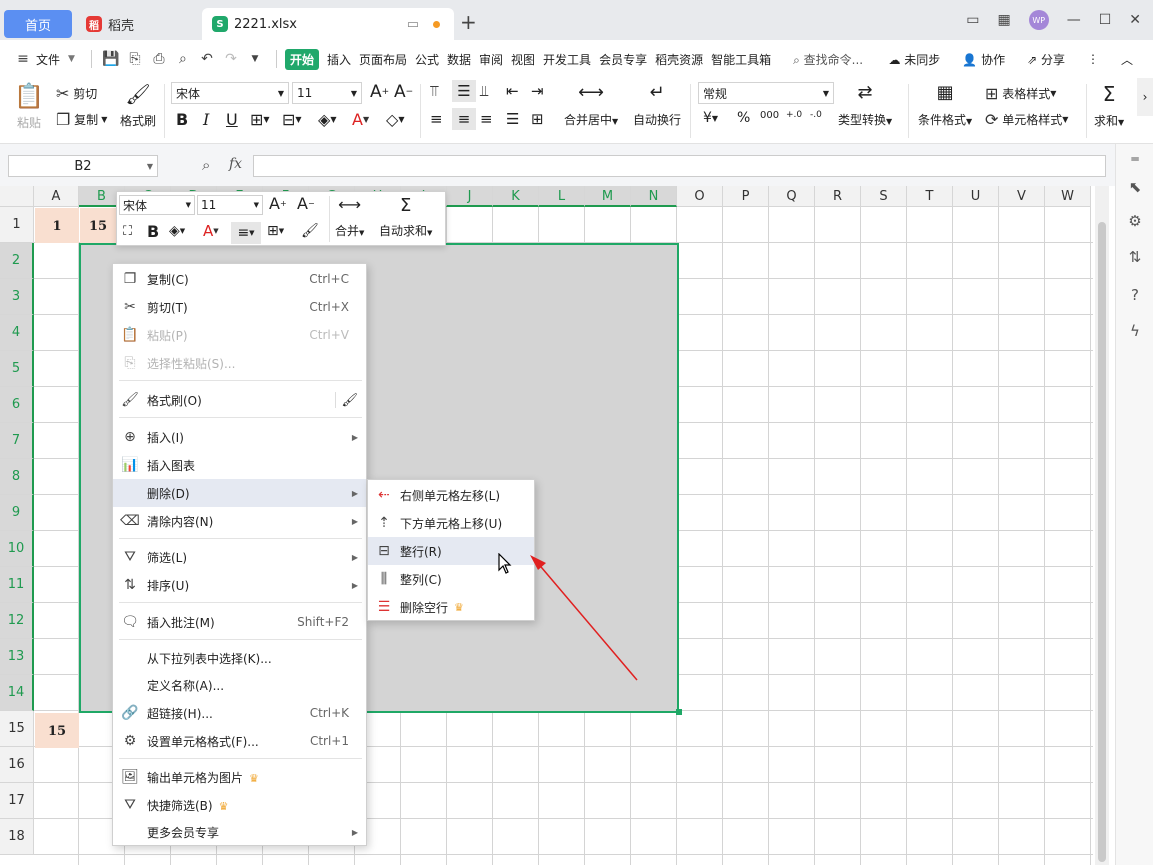 The height and width of the screenshot is (865, 1153). What do you see at coordinates (657, 105) in the screenshot?
I see `wrap-text-button: ↵ 自动换行` at bounding box center [657, 105].